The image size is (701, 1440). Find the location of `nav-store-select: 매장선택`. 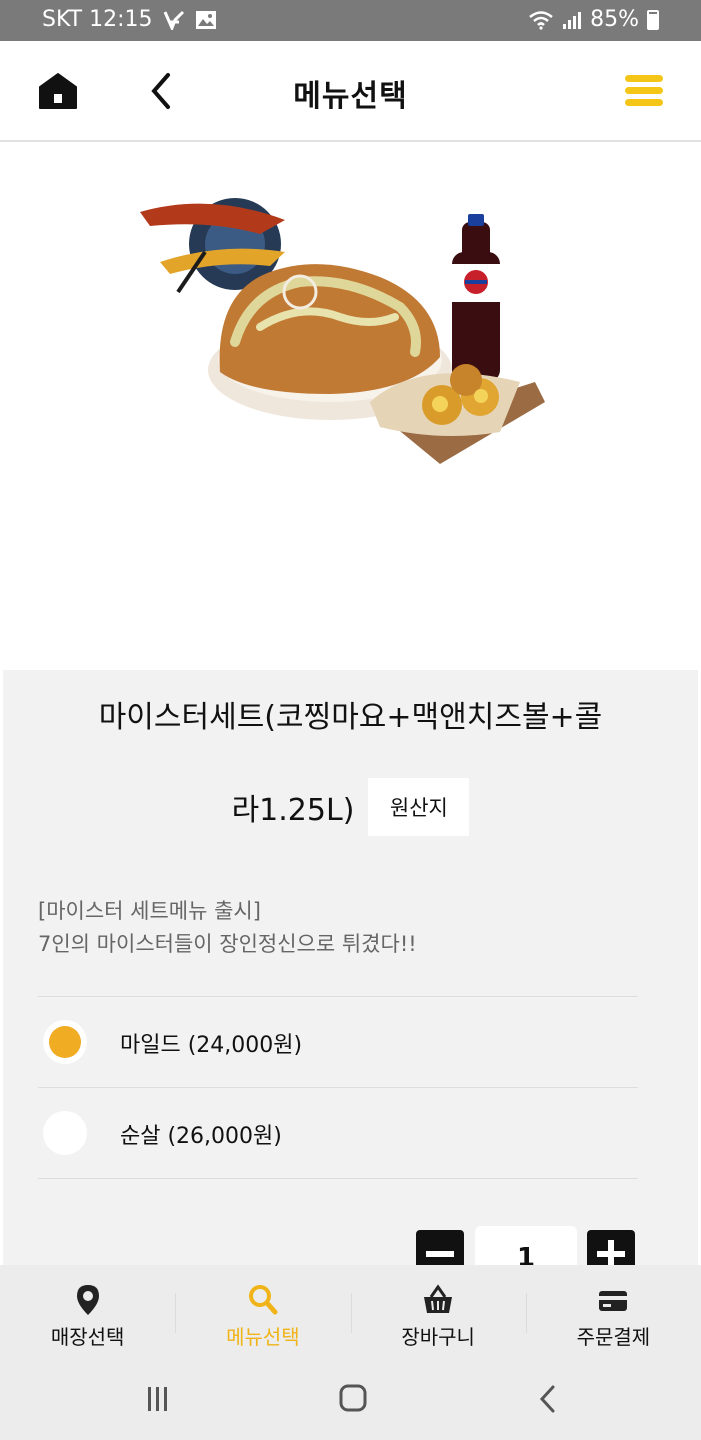

nav-store-select: 매장선택 is located at coordinates (87, 1312).